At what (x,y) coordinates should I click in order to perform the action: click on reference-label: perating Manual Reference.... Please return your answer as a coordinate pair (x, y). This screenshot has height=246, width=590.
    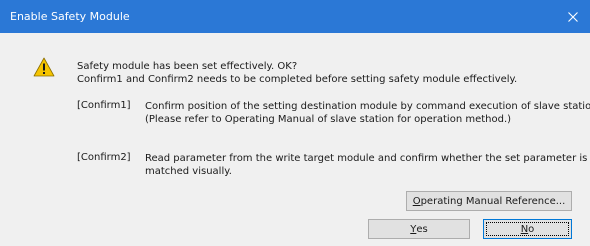
    Looking at the image, I should click on (493, 201).